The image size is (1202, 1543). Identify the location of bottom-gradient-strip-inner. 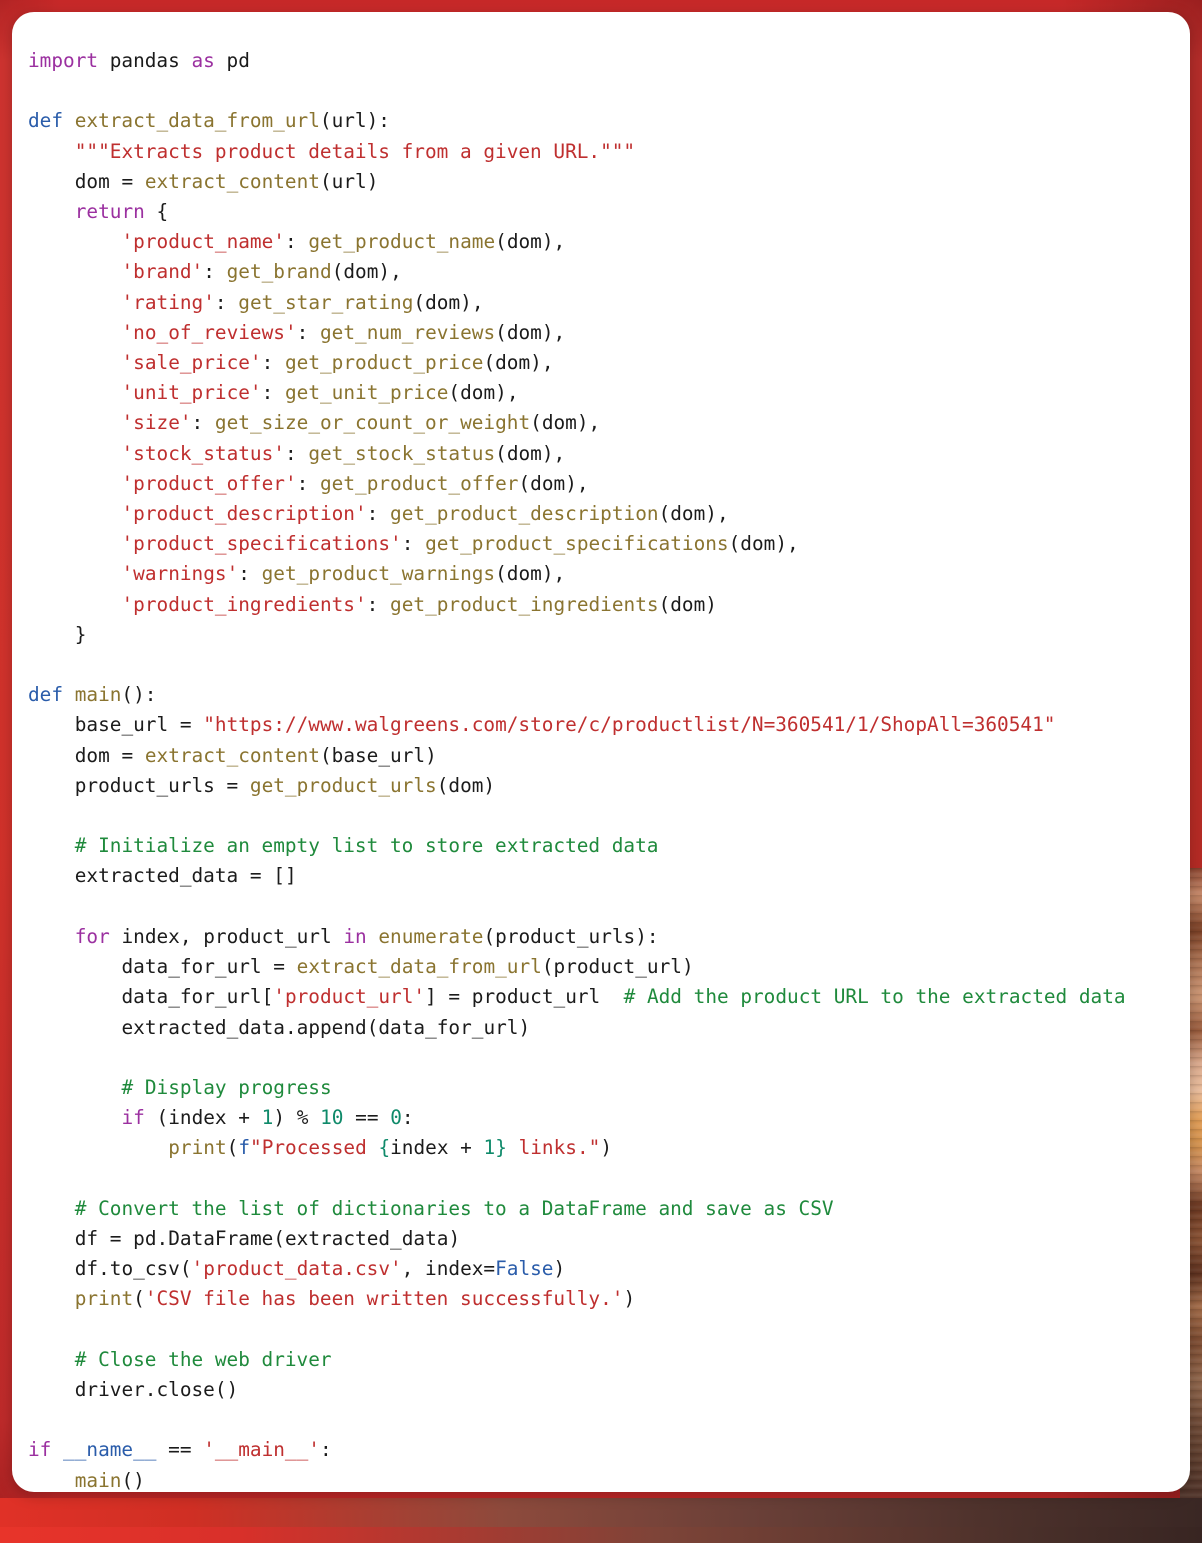
(601, 1535).